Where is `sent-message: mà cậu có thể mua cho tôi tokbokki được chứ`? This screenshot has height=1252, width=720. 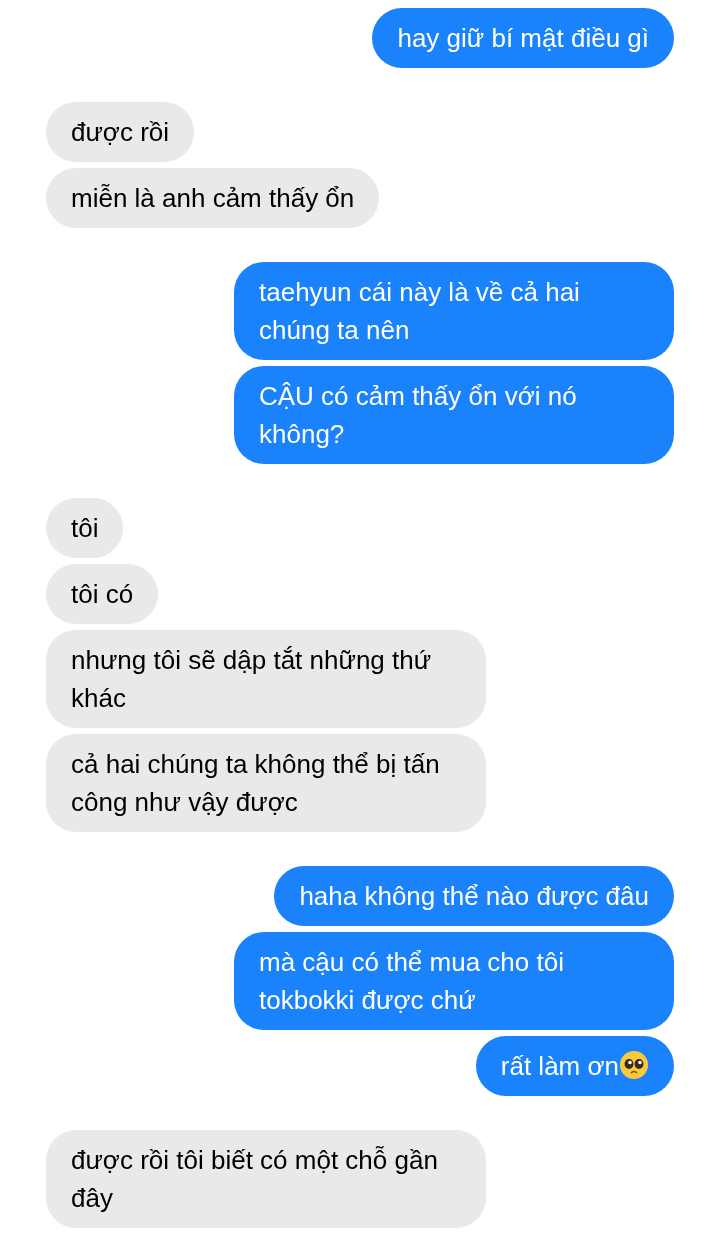
sent-message: mà cậu có thể mua cho tôi tokbokki được chứ is located at coordinates (454, 981).